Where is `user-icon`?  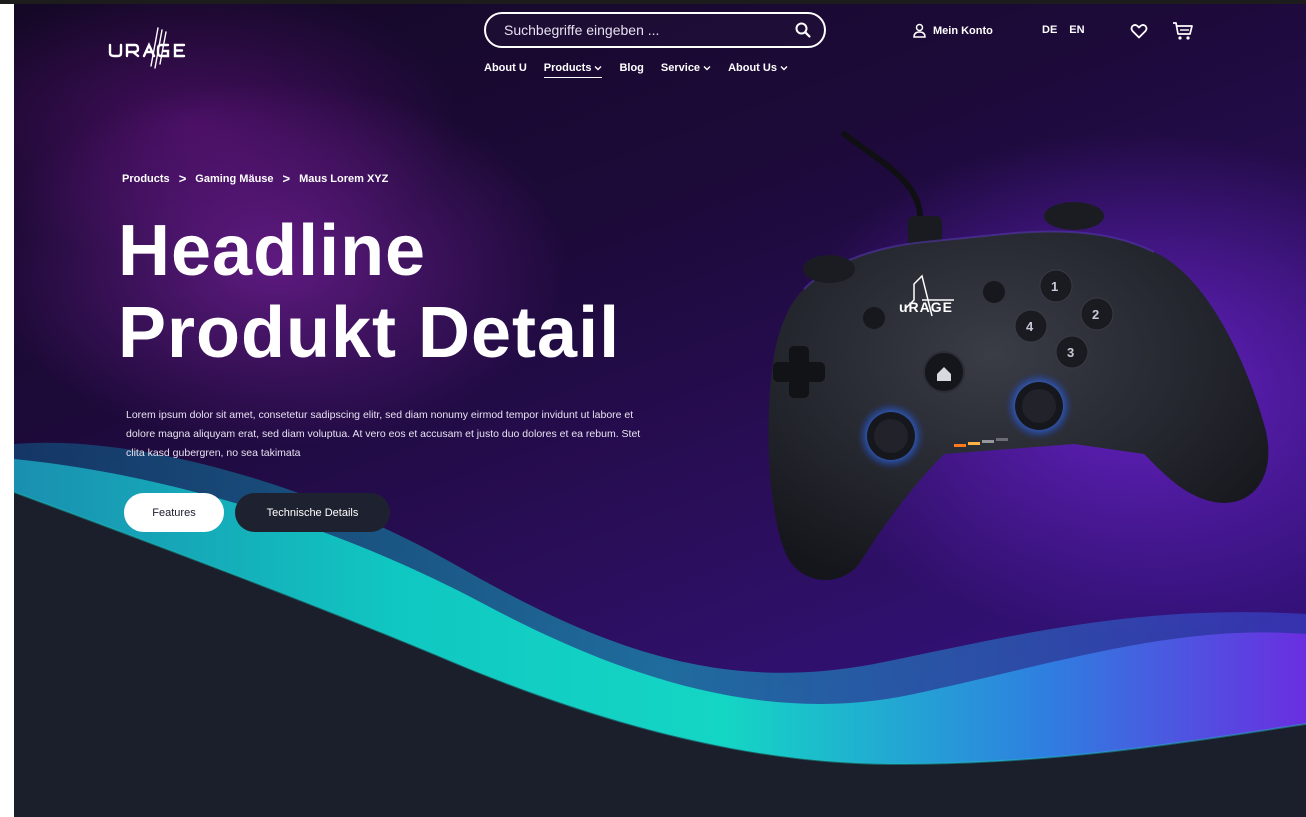
user-icon is located at coordinates (919, 30).